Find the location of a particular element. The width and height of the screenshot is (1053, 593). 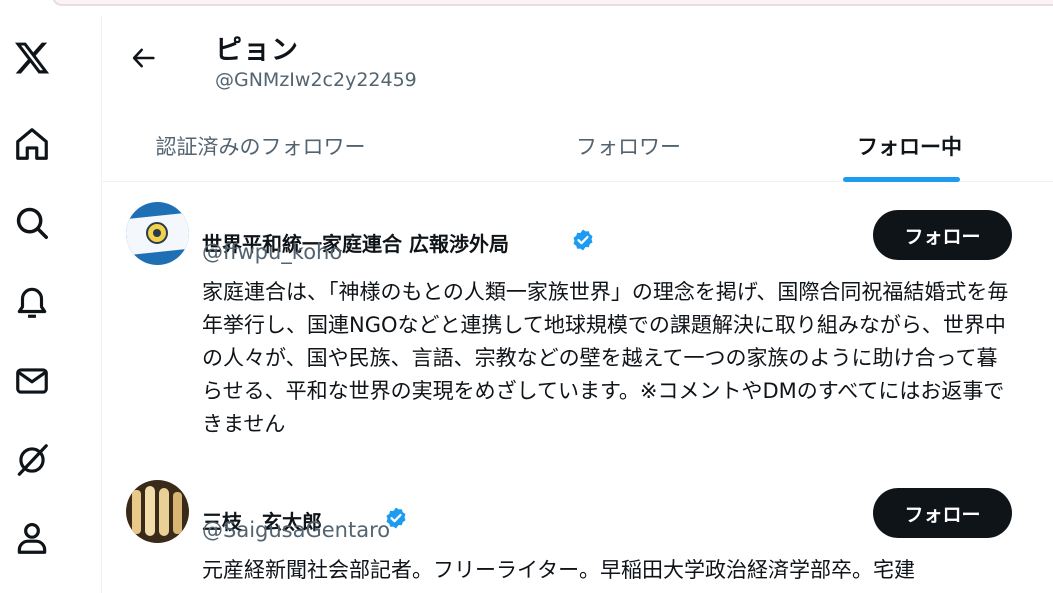

search-icon is located at coordinates (32, 223).